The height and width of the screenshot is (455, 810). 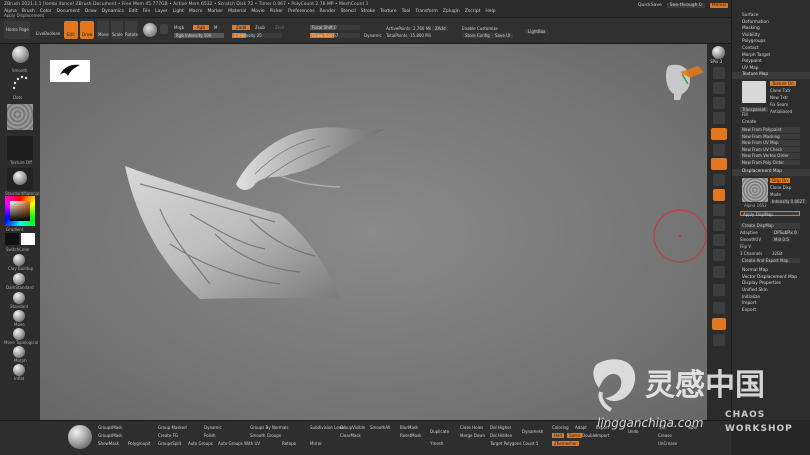 What do you see at coordinates (719, 272) in the screenshot?
I see `linefill-icon` at bounding box center [719, 272].